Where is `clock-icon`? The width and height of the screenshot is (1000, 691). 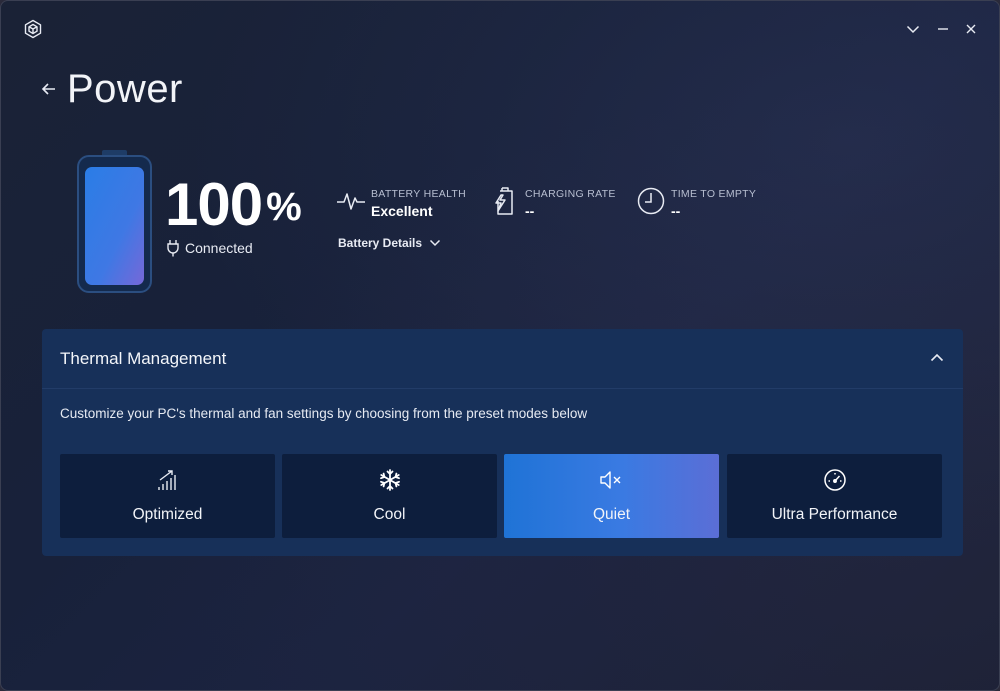
clock-icon is located at coordinates (651, 201).